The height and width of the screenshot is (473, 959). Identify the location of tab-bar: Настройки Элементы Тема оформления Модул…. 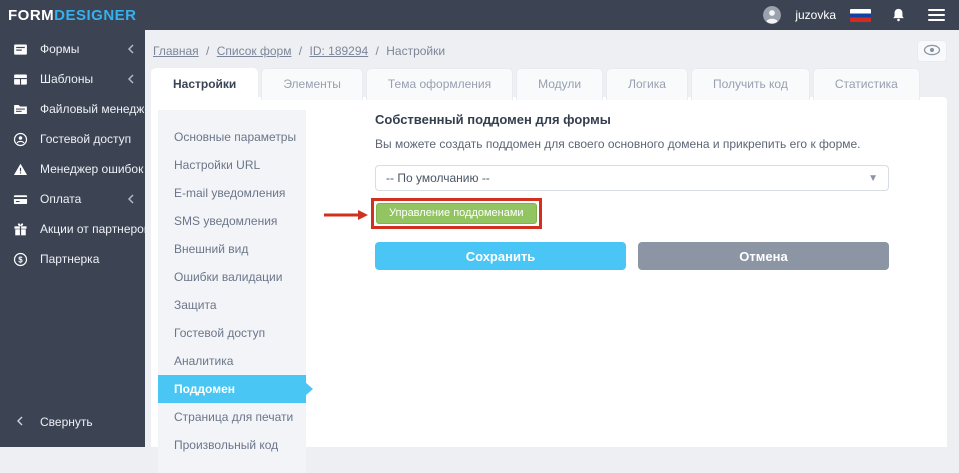
(552, 84).